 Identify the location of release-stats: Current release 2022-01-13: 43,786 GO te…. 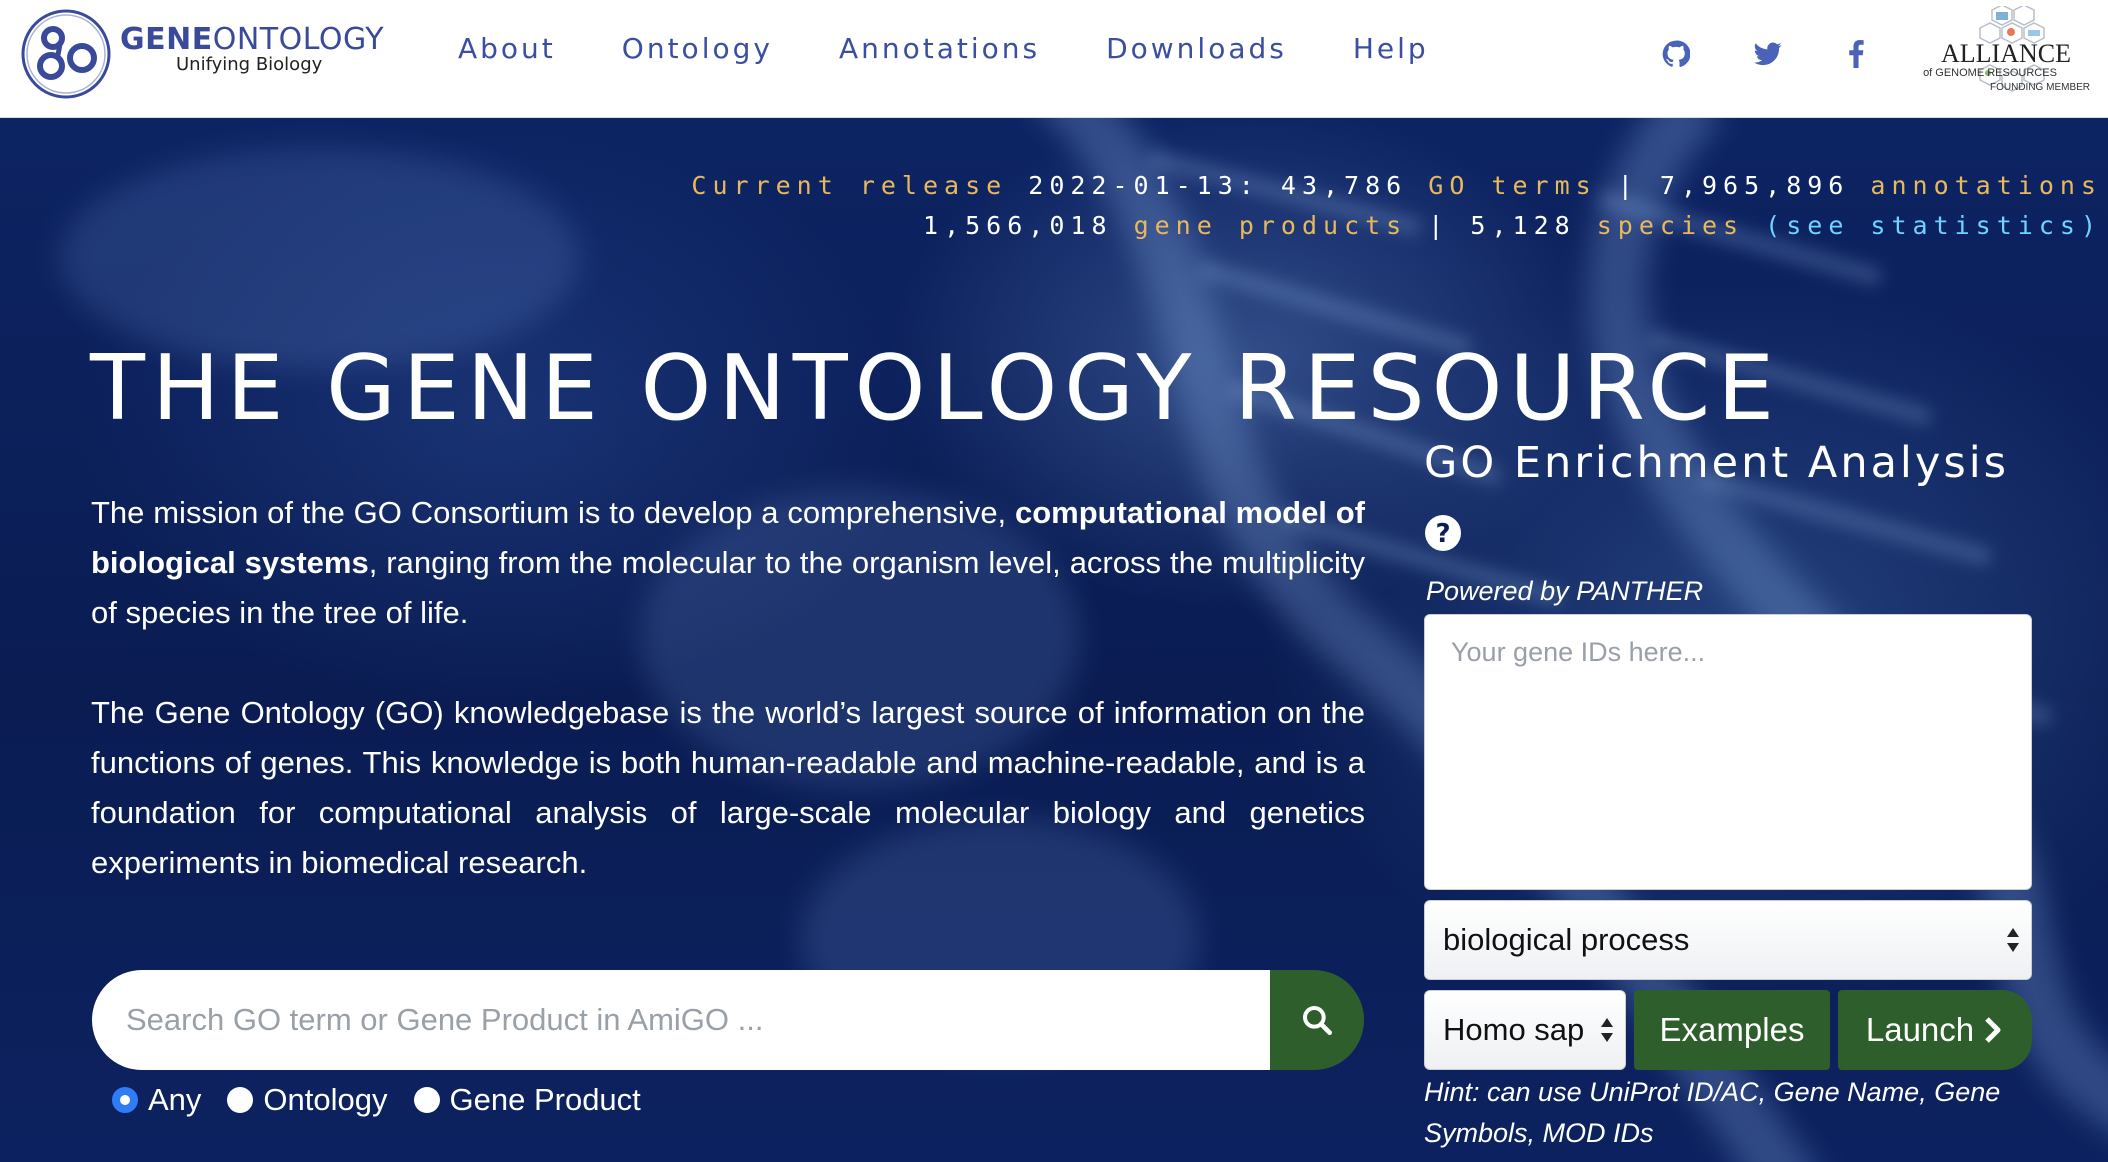
(1396, 206).